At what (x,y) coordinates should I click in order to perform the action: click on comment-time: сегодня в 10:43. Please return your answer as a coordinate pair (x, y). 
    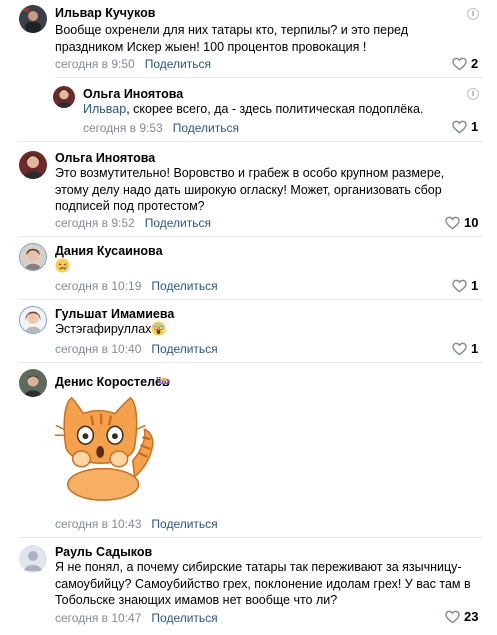
    Looking at the image, I should click on (98, 524).